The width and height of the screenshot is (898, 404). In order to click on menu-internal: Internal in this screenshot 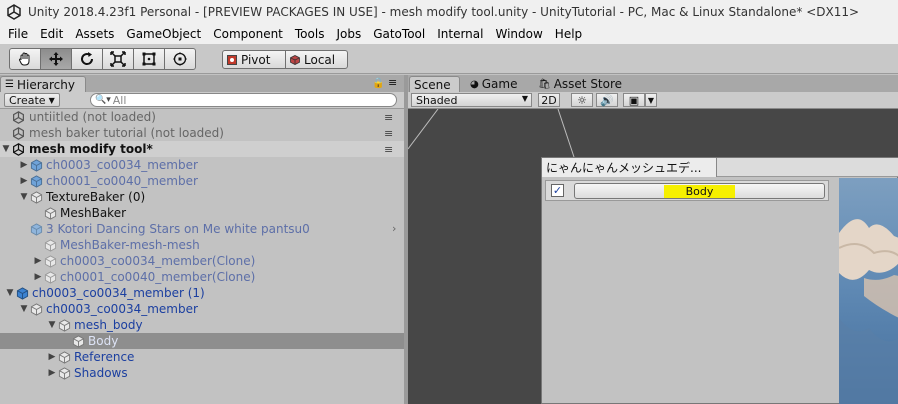, I will do `click(460, 34)`.